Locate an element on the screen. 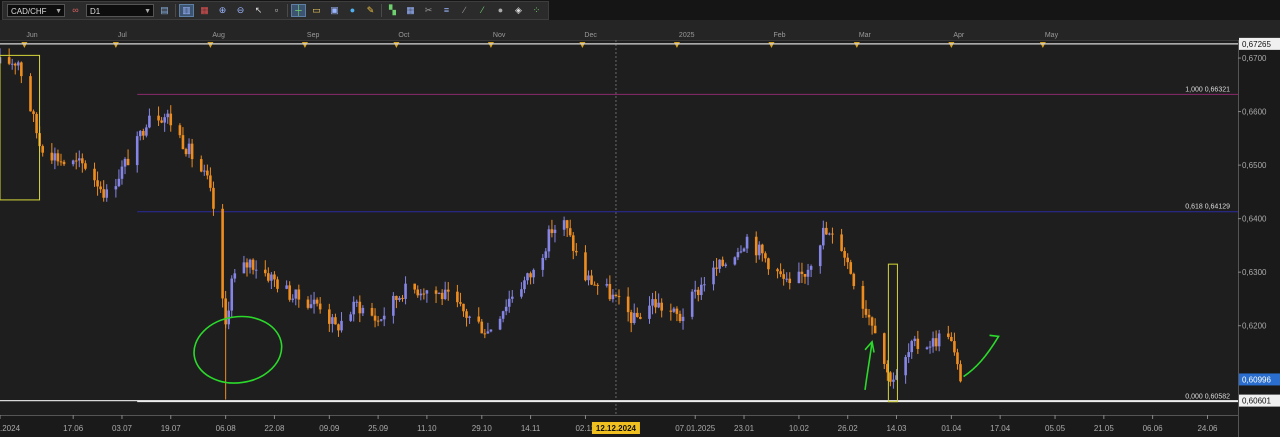 This screenshot has width=1280, height=437. crosshair-icon: ┼ is located at coordinates (298, 10).